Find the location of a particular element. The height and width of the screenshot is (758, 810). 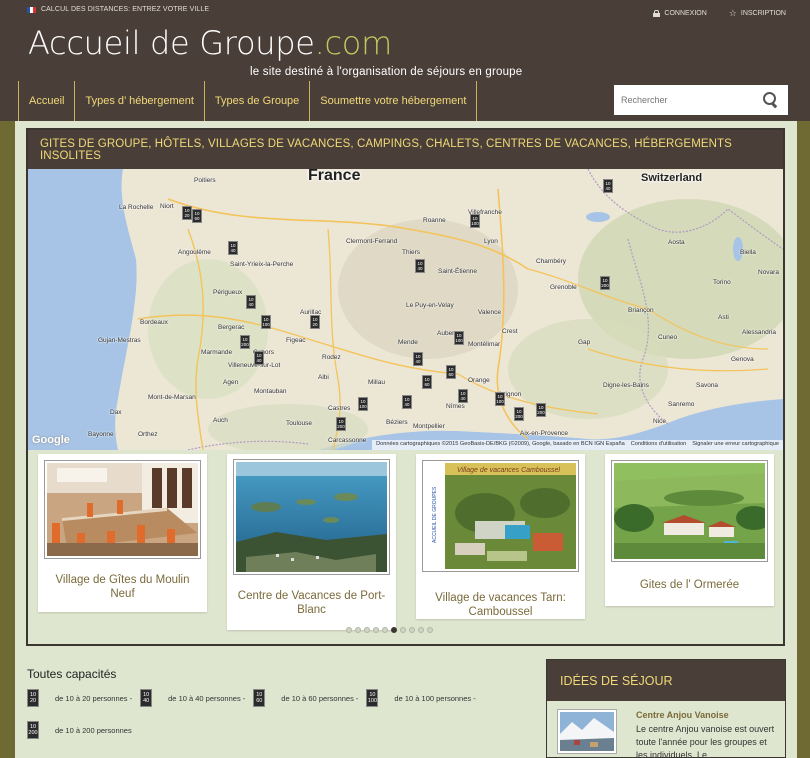

logo-tld: .com is located at coordinates (353, 43).